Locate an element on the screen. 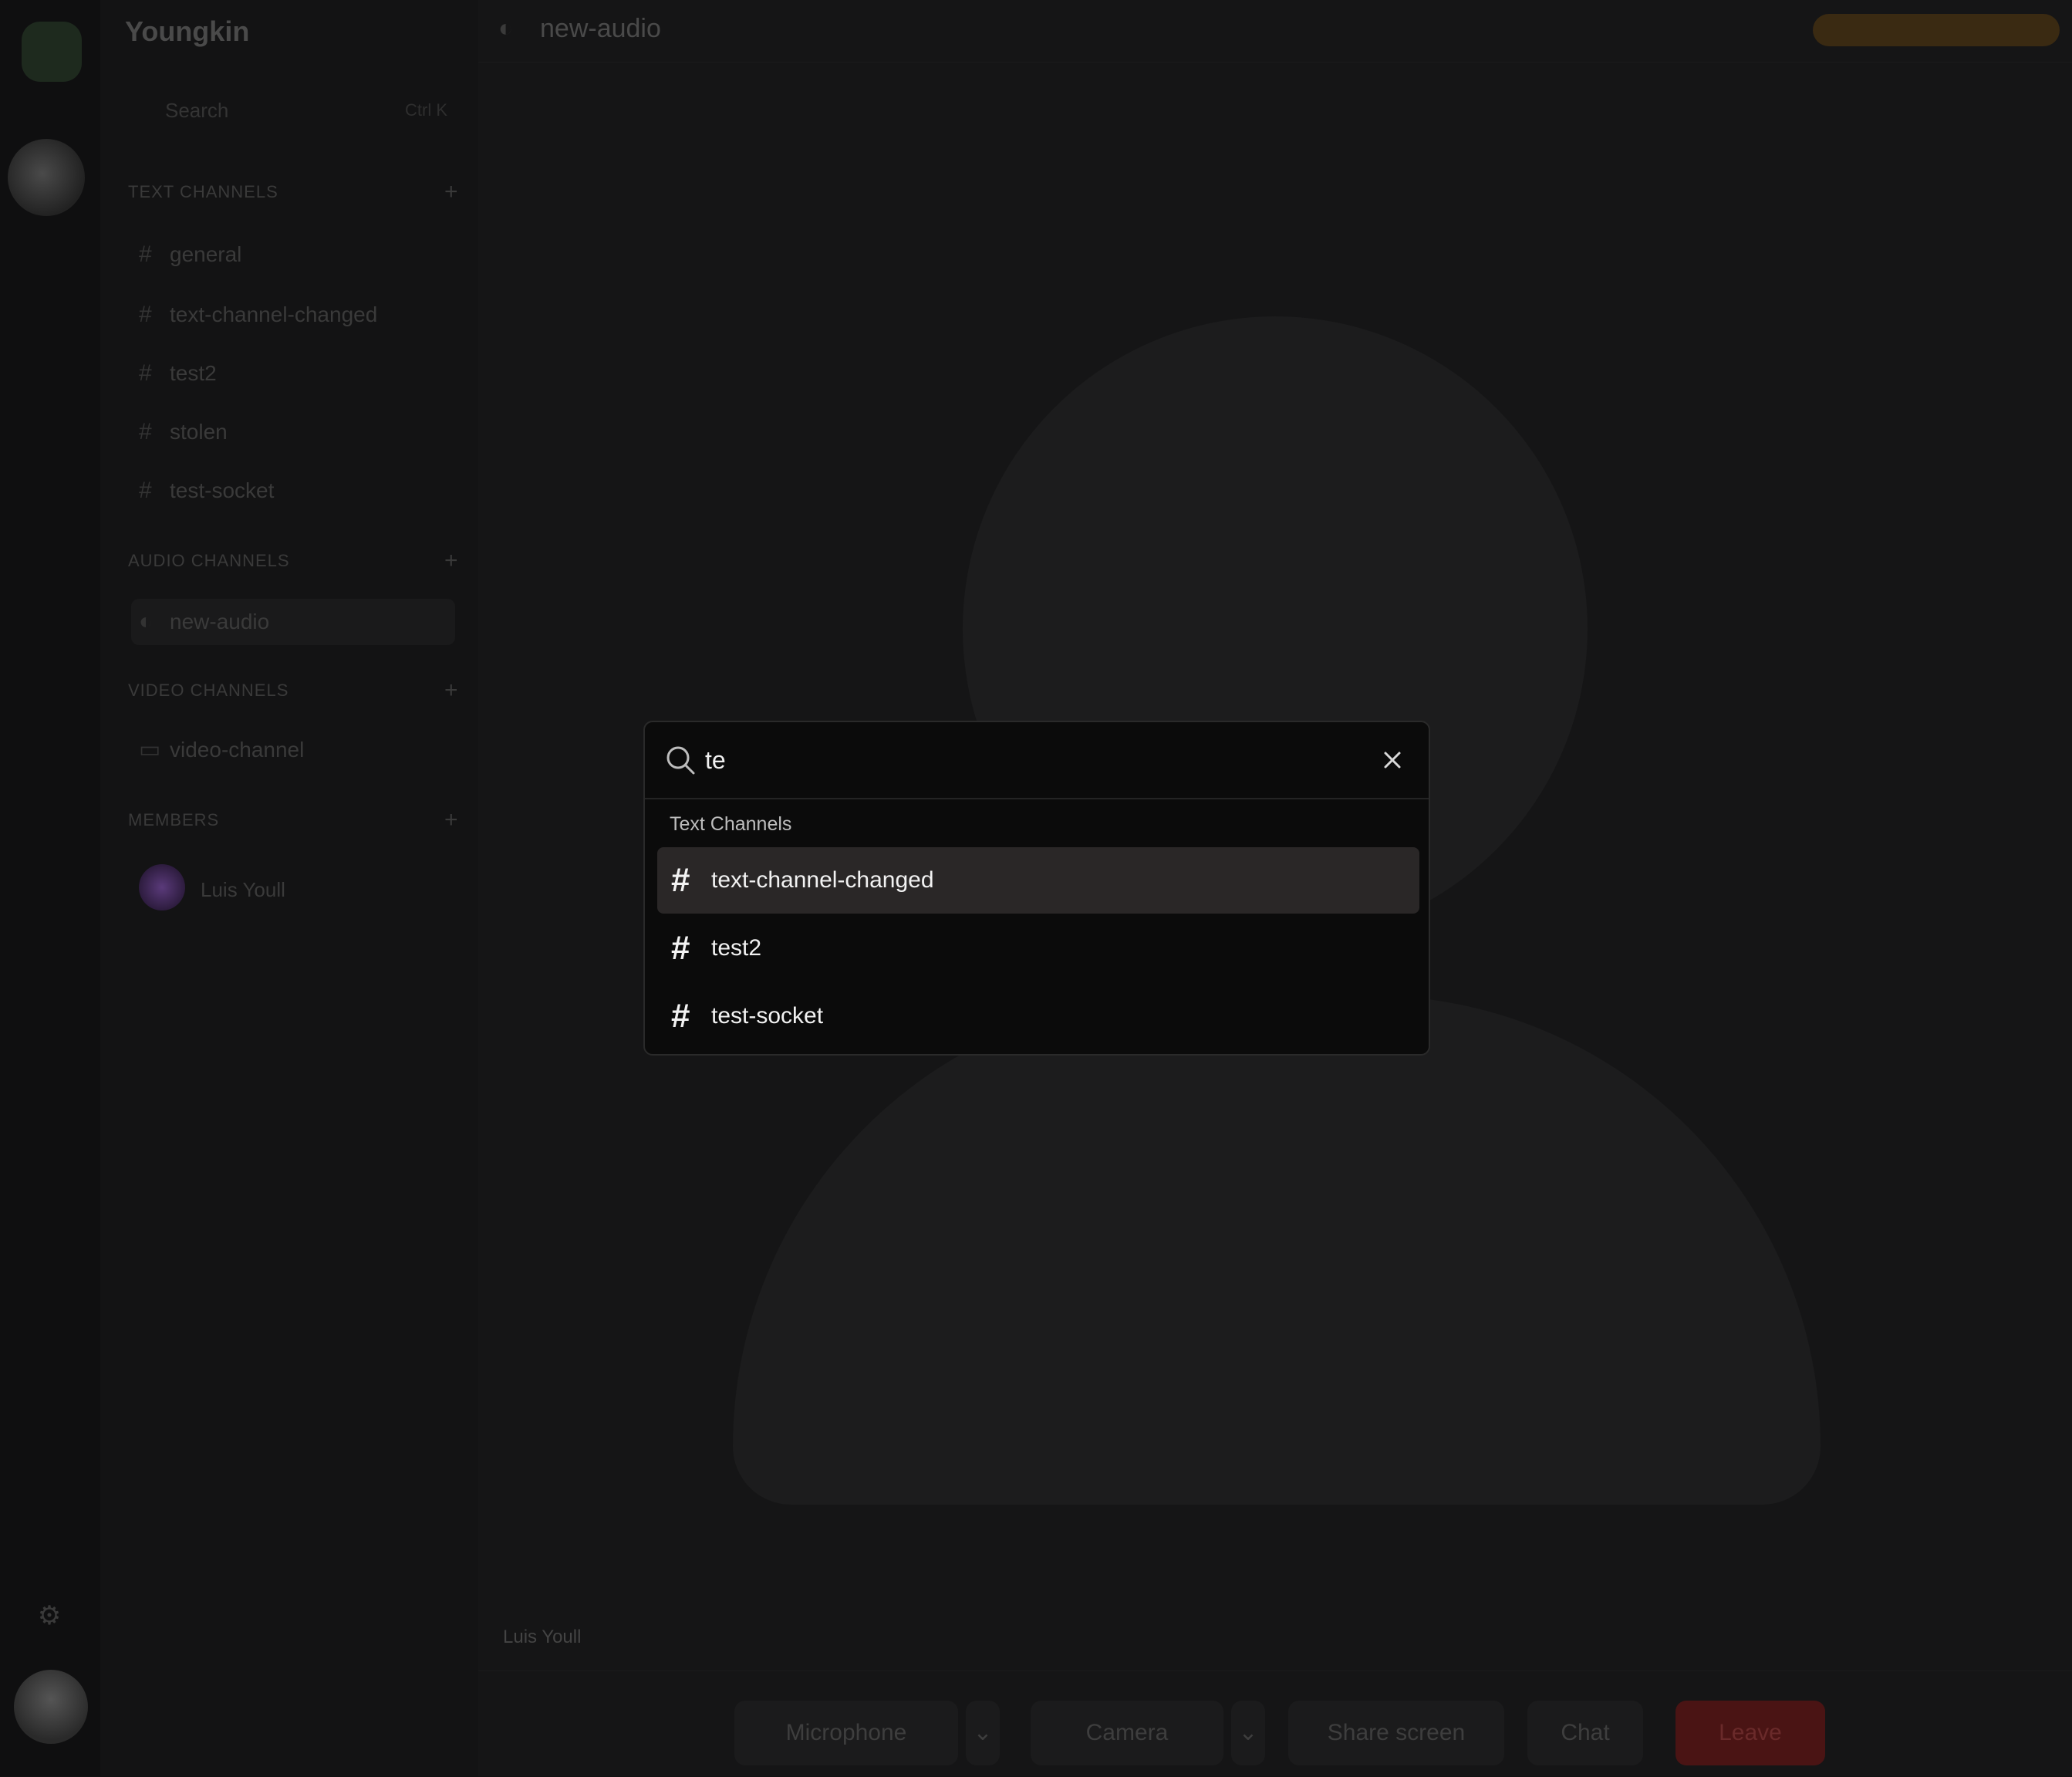 The height and width of the screenshot is (1777, 2072). modal-search-bar is located at coordinates (1037, 761).